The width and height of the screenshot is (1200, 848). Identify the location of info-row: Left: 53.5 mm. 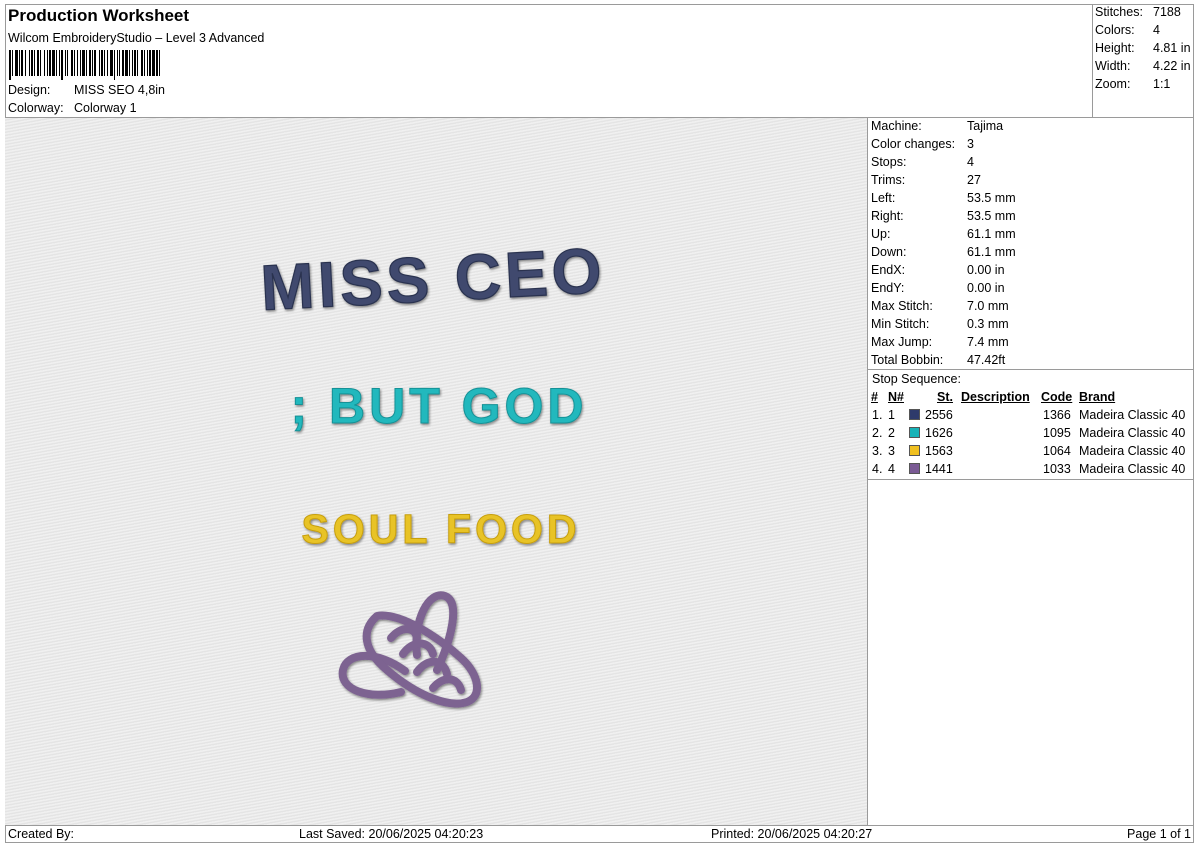
(943, 198).